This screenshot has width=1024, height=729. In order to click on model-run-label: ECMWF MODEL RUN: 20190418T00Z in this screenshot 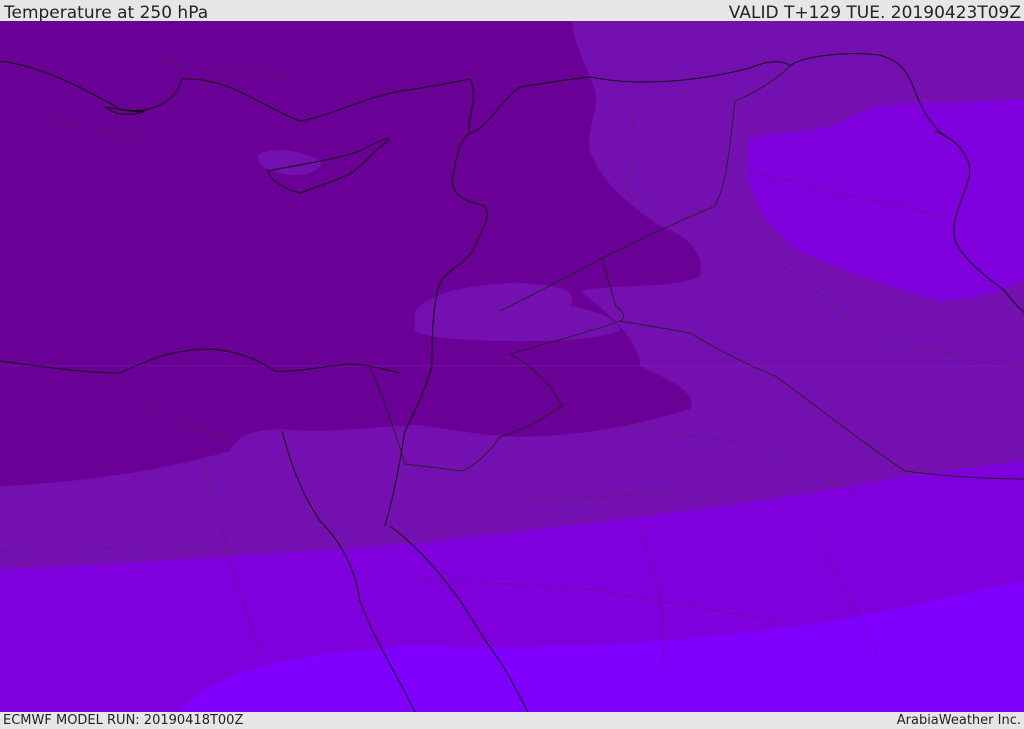, I will do `click(123, 720)`.